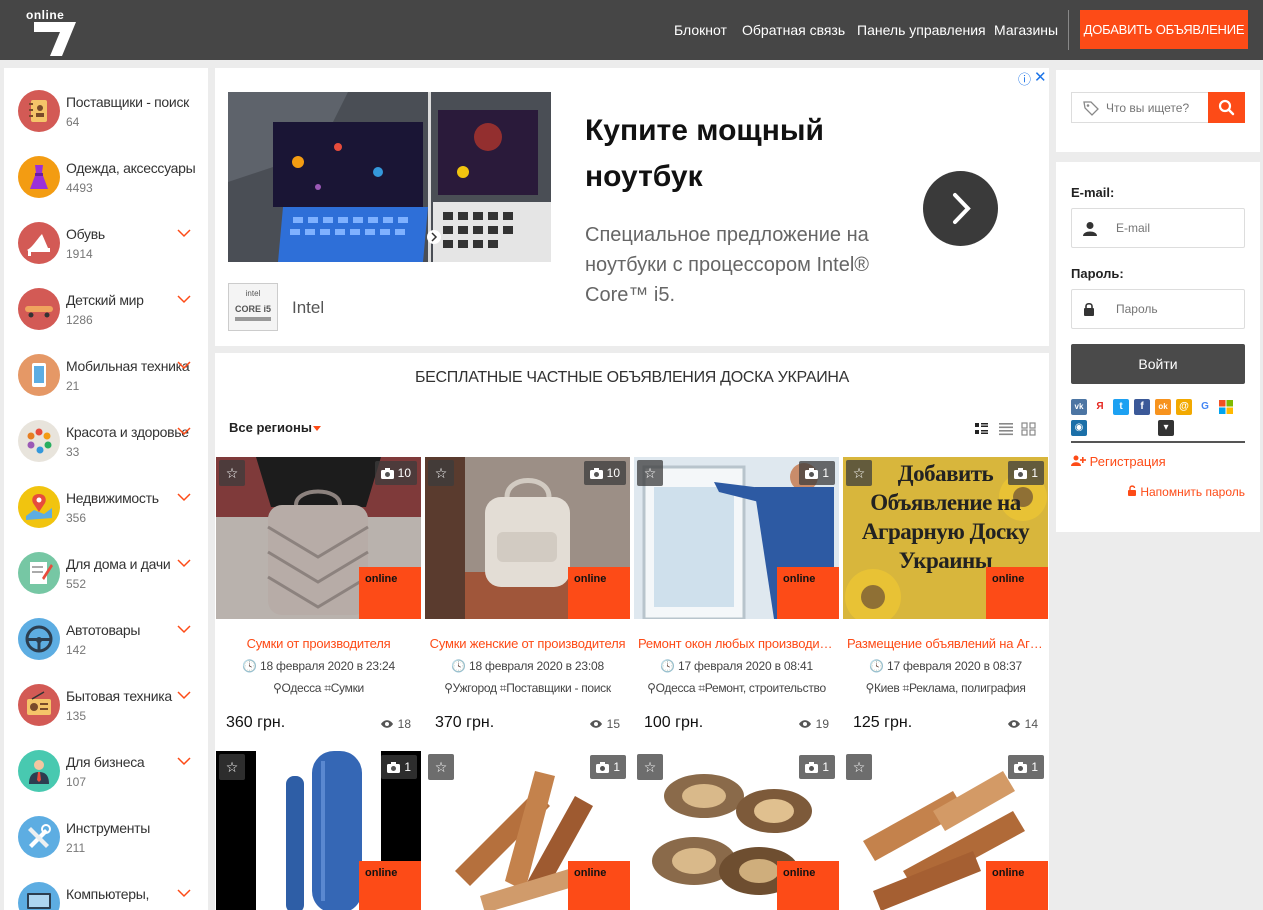 The height and width of the screenshot is (910, 1263). I want to click on dropdown-icon: ▾, so click(1166, 428).